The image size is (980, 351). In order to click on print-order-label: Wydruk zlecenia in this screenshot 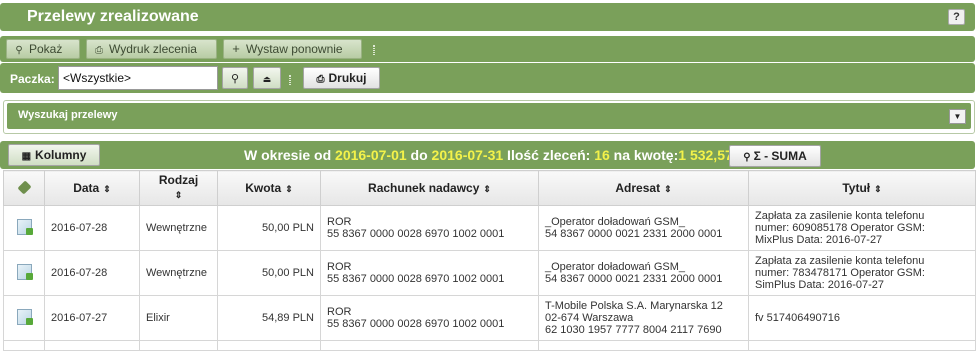, I will do `click(153, 49)`.